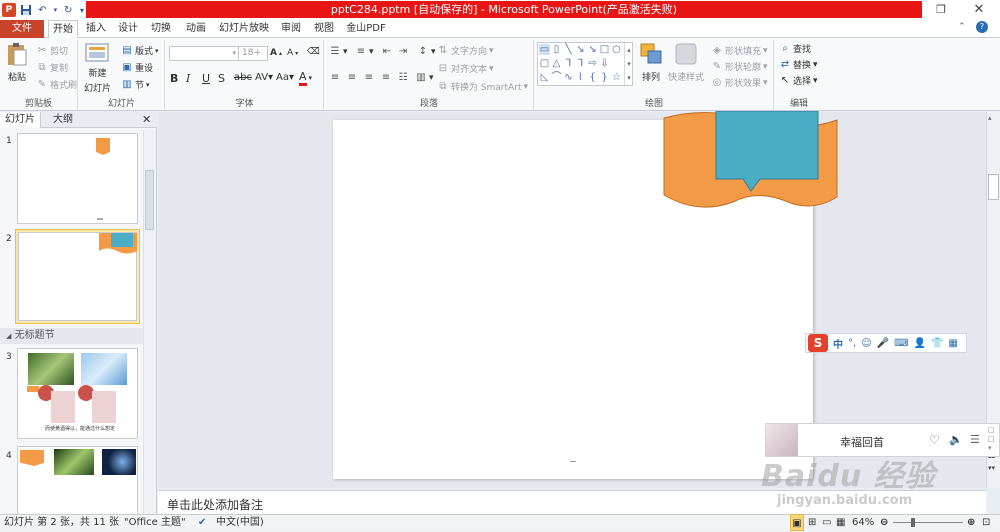 The width and height of the screenshot is (1000, 532). I want to click on bold-button: B, so click(174, 78).